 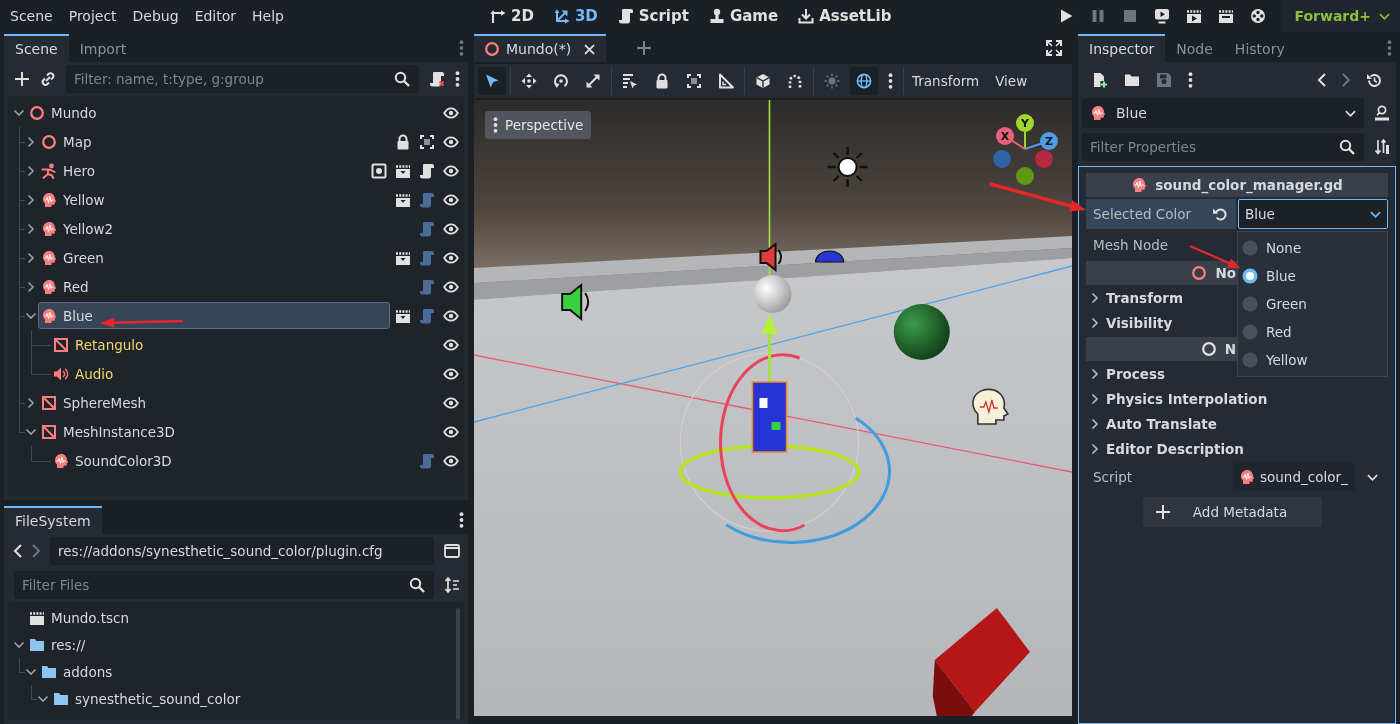 What do you see at coordinates (1312, 248) in the screenshot?
I see `dropdown-option: None` at bounding box center [1312, 248].